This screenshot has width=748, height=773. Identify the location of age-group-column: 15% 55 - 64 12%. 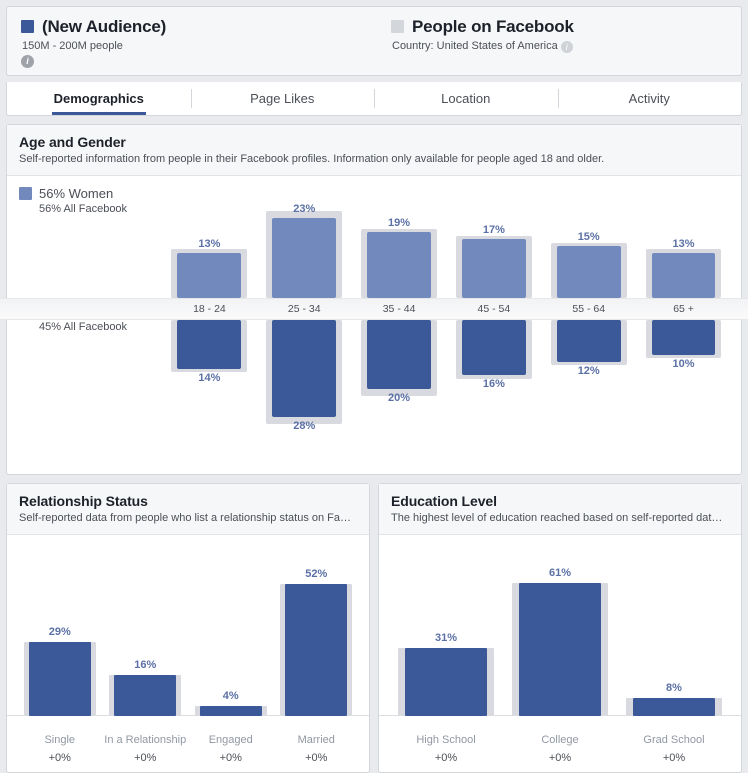
(588, 325).